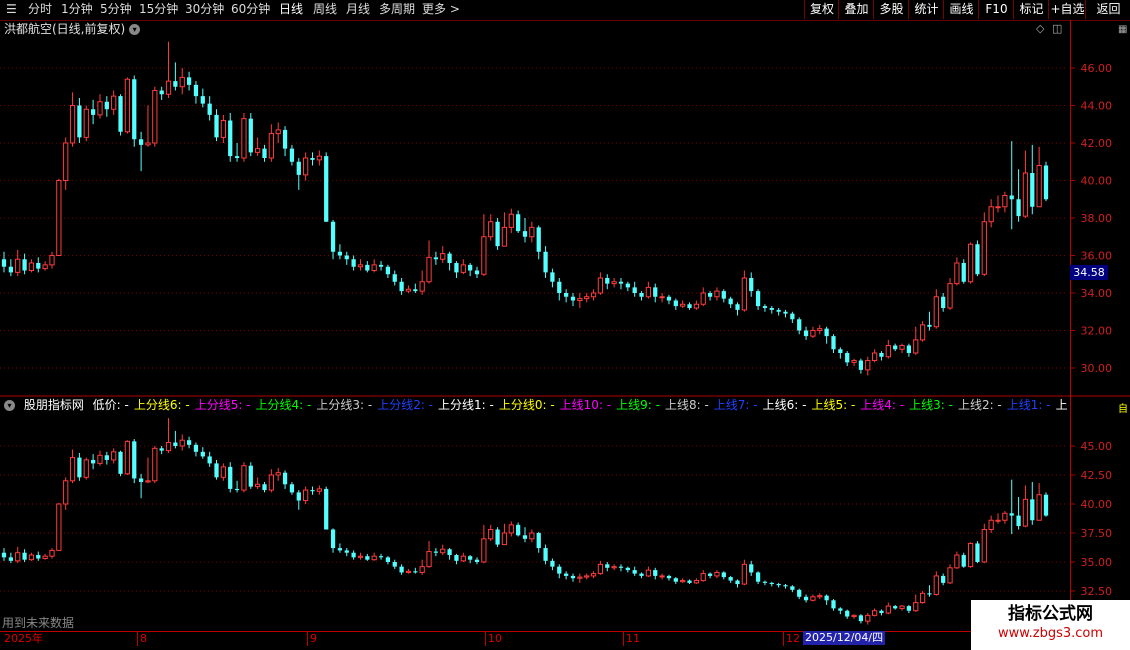  Describe the element at coordinates (735, 405) in the screenshot. I see `indicator-item-11: 上线7: -` at that location.